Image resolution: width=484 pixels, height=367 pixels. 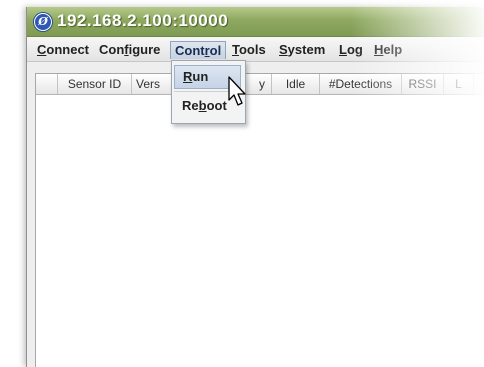 What do you see at coordinates (47, 84) in the screenshot?
I see `column-header-select` at bounding box center [47, 84].